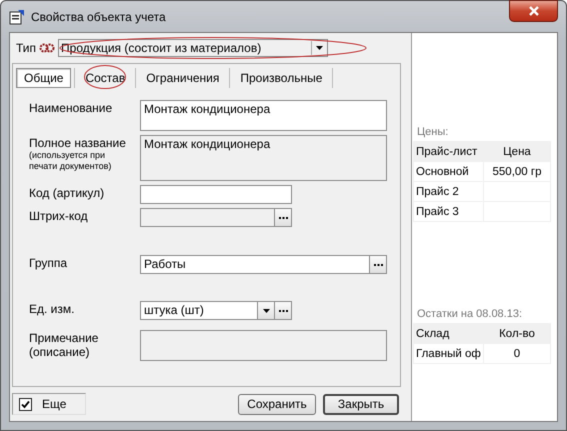 The height and width of the screenshot is (431, 567). What do you see at coordinates (78, 143) in the screenshot?
I see `field-label: Полное название` at bounding box center [78, 143].